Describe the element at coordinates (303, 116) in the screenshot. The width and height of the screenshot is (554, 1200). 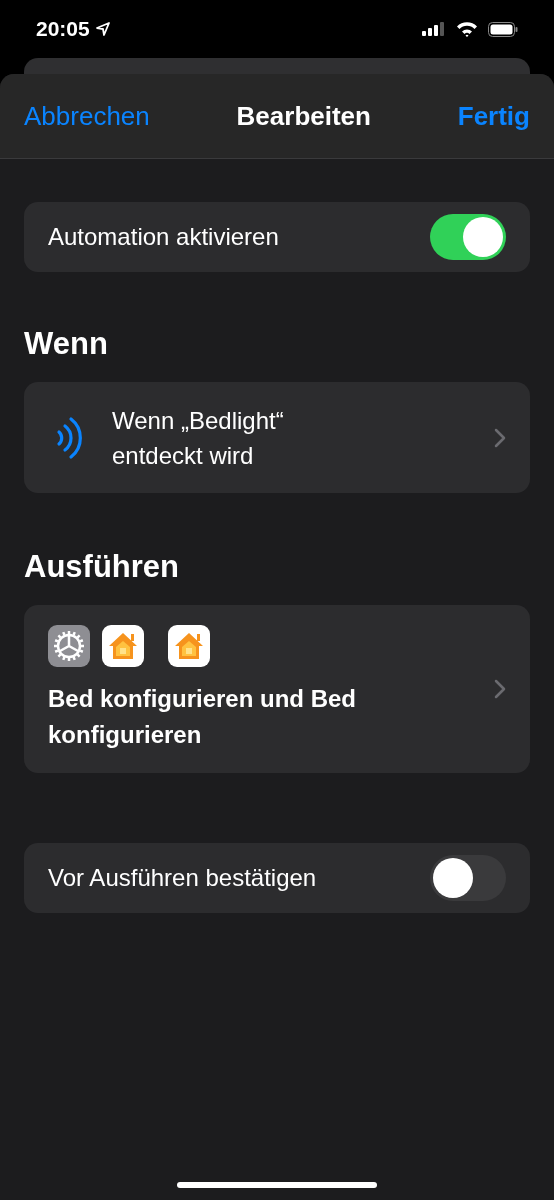
I see `sheet-title: Bearbeiten` at that location.